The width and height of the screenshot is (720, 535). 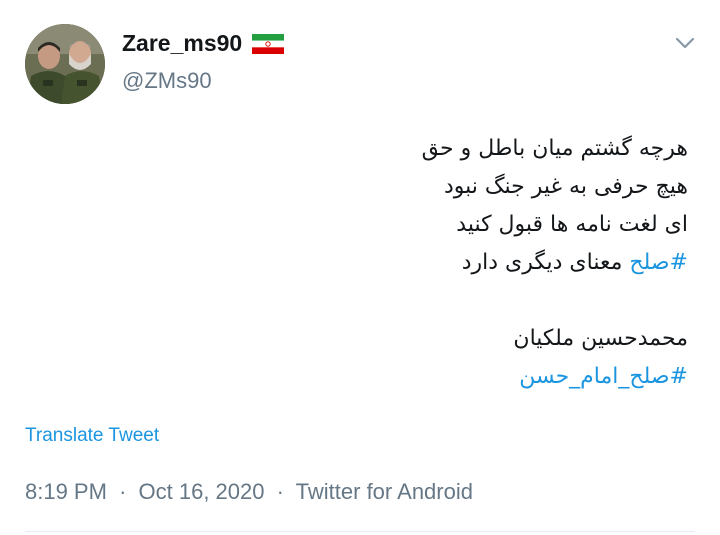 I want to click on user-name-row: Zare_ms90, so click(x=203, y=43).